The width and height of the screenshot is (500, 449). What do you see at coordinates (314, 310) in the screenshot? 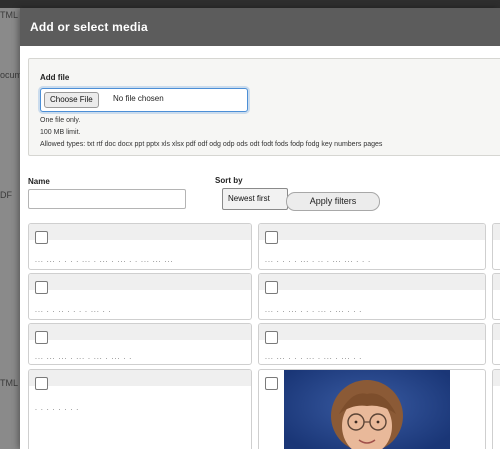
I see `media-item-name: ... . . ... . . . ... . ... . . .` at bounding box center [314, 310].